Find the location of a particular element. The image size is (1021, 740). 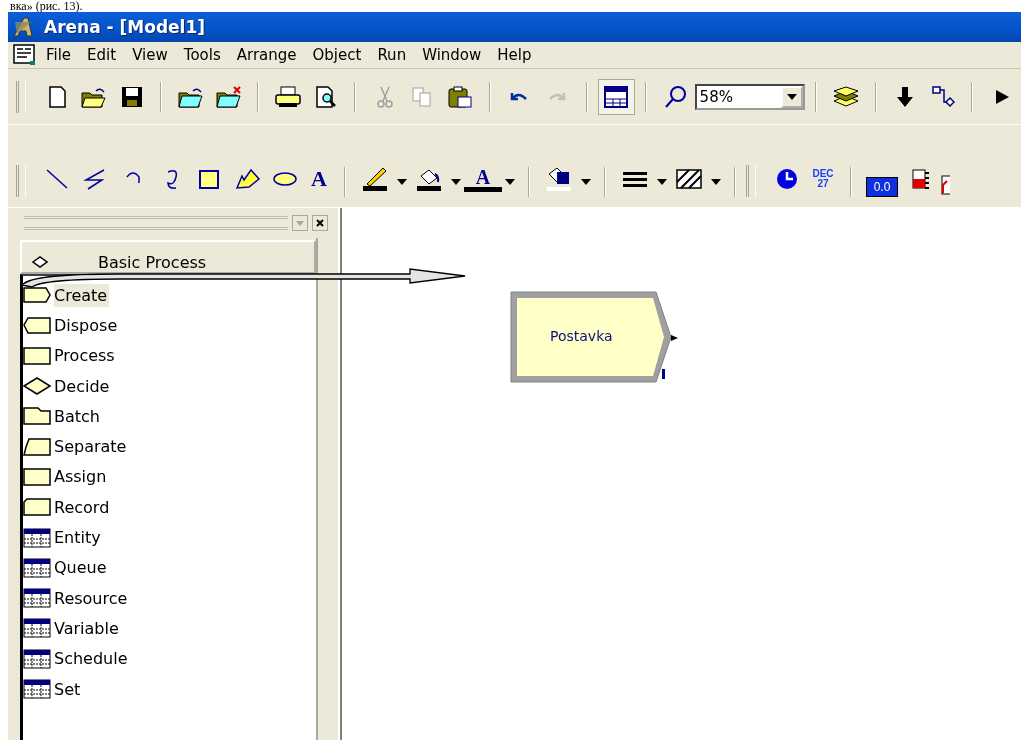

line-color-icon is located at coordinates (375, 179).